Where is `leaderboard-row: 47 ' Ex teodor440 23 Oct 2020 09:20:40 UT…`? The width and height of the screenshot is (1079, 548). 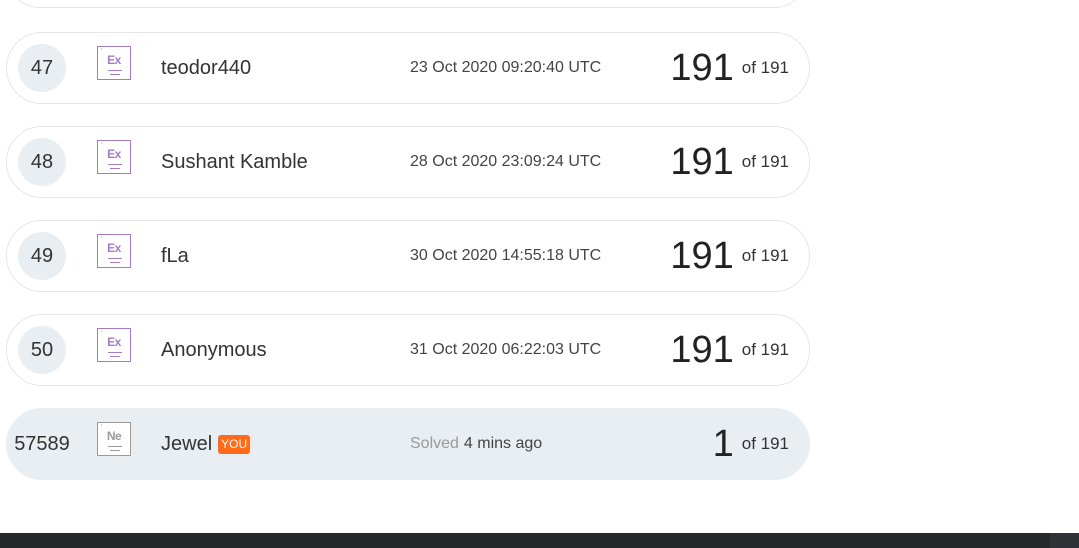 leaderboard-row: 47 ' Ex teodor440 23 Oct 2020 09:20:40 UT… is located at coordinates (408, 68).